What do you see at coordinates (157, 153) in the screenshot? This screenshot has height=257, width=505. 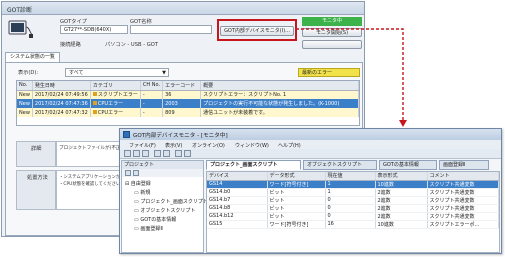 I see `monitor-start-icon` at bounding box center [157, 153].